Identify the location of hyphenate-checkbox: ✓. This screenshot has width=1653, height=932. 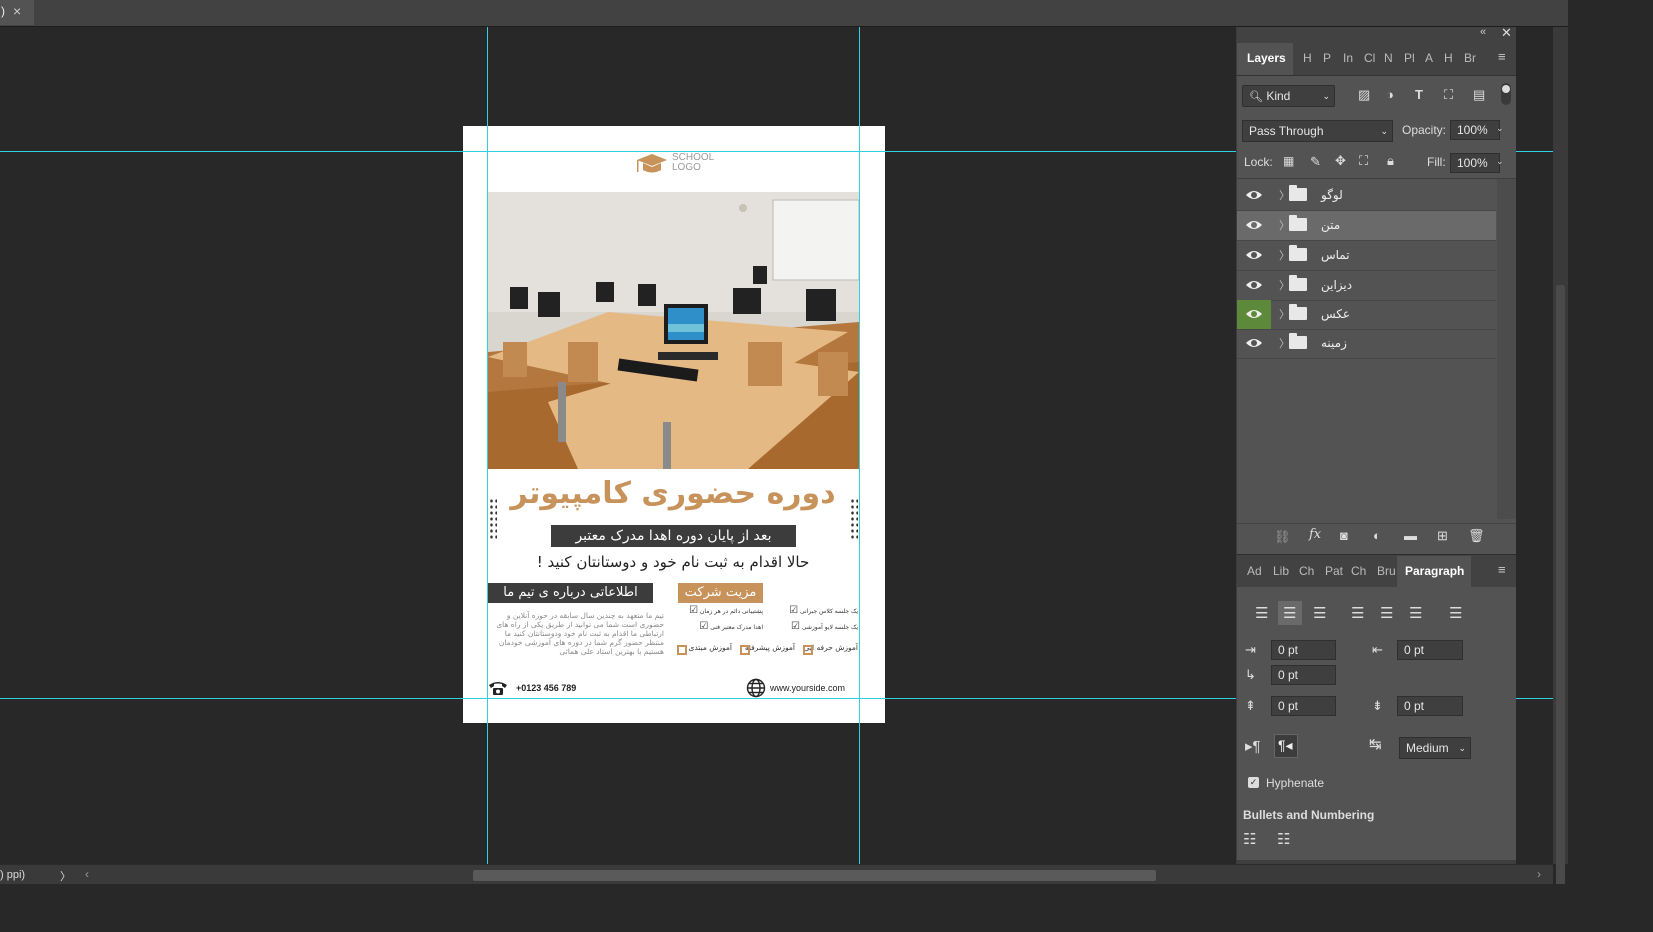
(1253, 782).